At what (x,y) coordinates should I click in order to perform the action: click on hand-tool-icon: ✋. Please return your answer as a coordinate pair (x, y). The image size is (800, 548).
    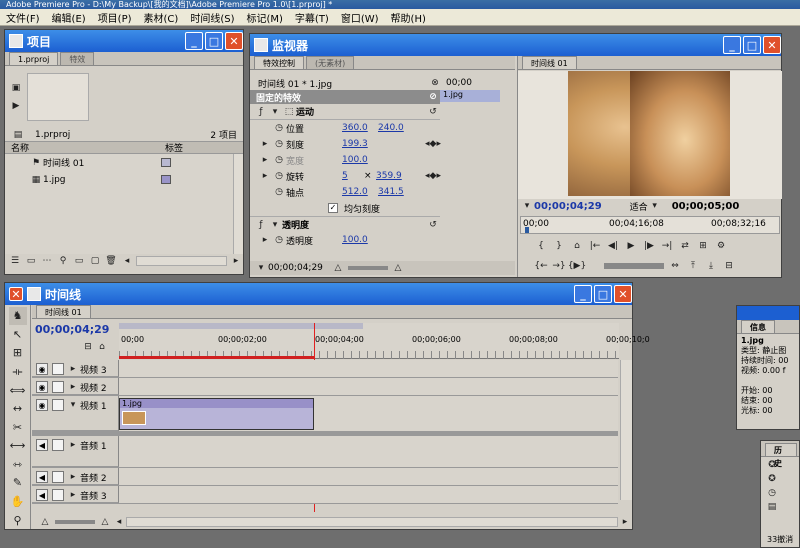
    Looking at the image, I should click on (18, 502).